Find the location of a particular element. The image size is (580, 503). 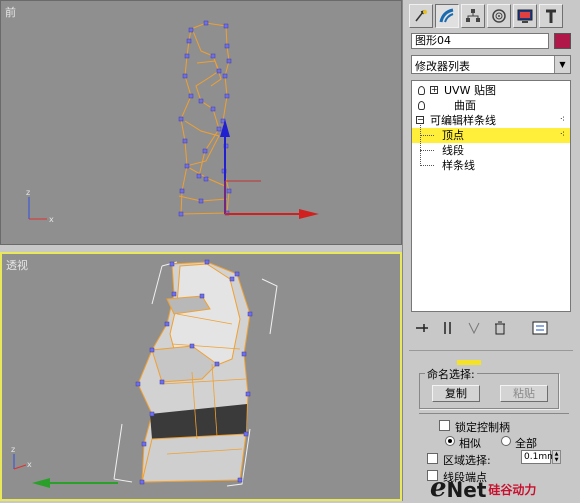

display-icon is located at coordinates (525, 16).